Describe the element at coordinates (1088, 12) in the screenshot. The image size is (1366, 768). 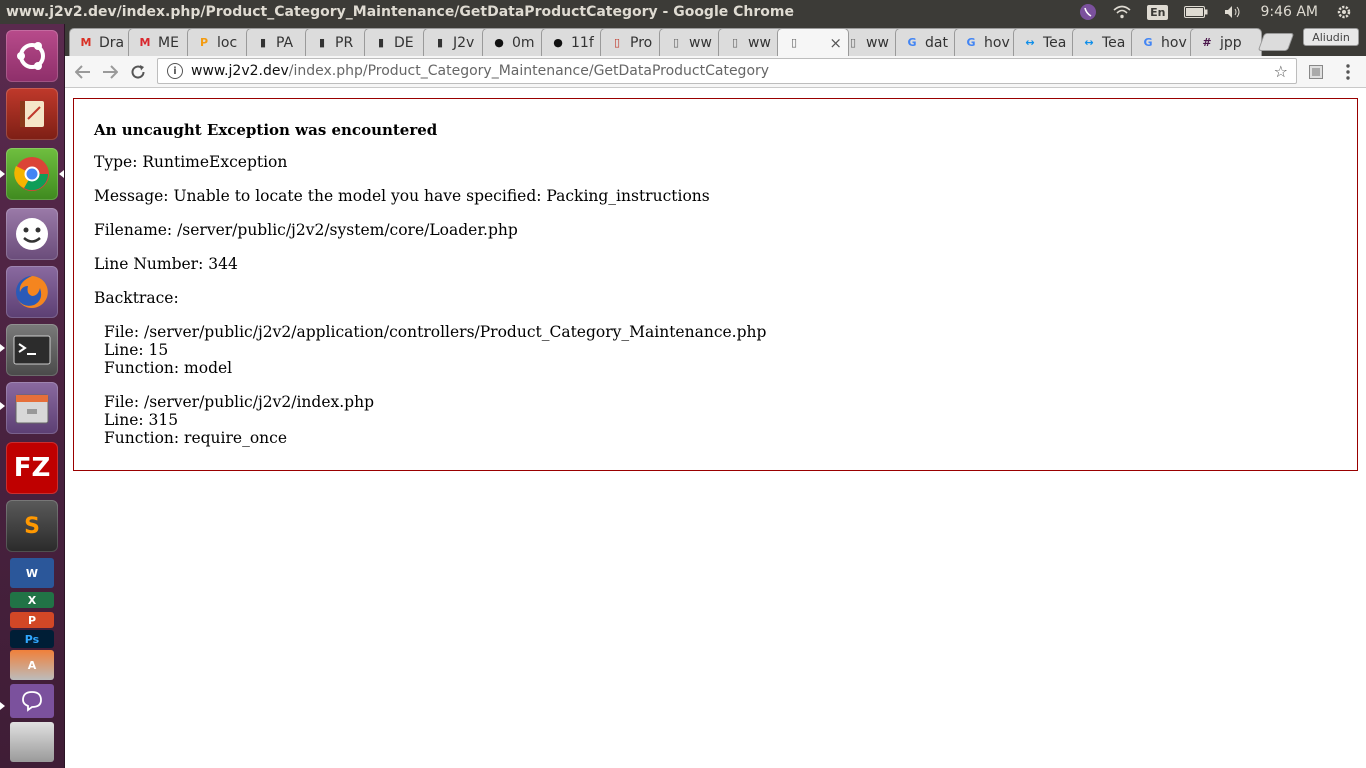
I see `viber-tray-icon` at that location.